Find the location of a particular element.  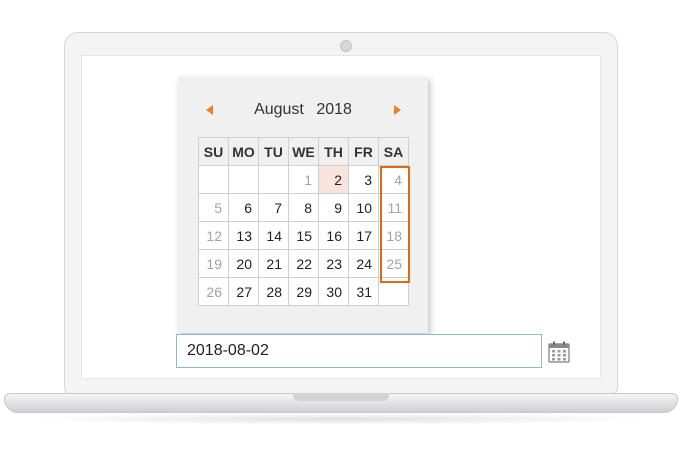

day-cell: 10 is located at coordinates (363, 207).